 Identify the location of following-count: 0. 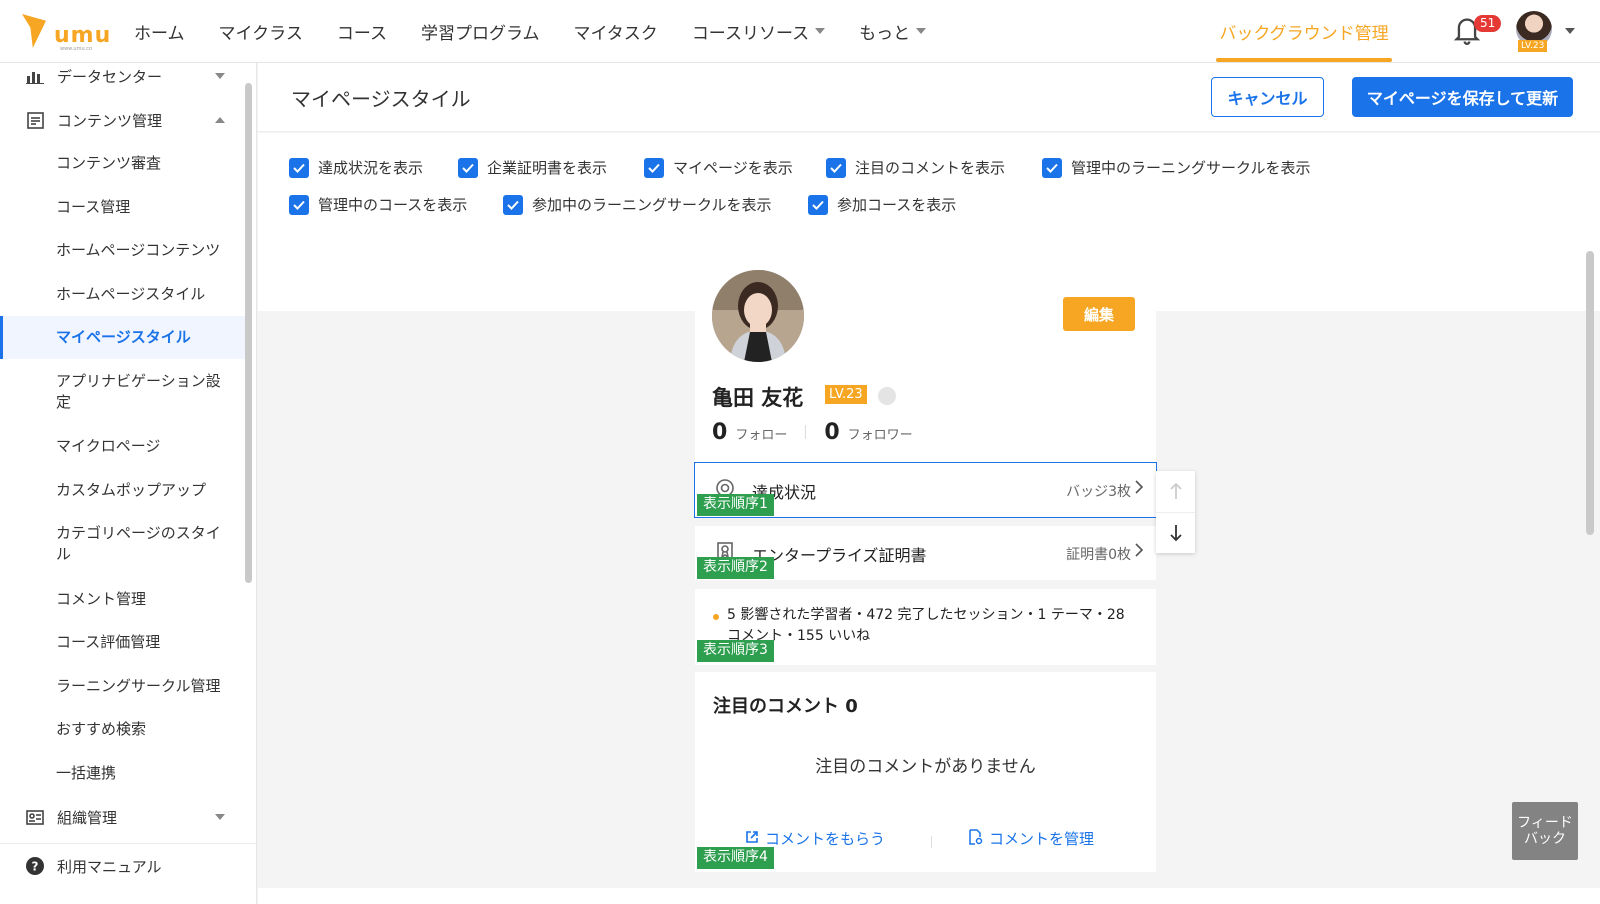
(720, 432).